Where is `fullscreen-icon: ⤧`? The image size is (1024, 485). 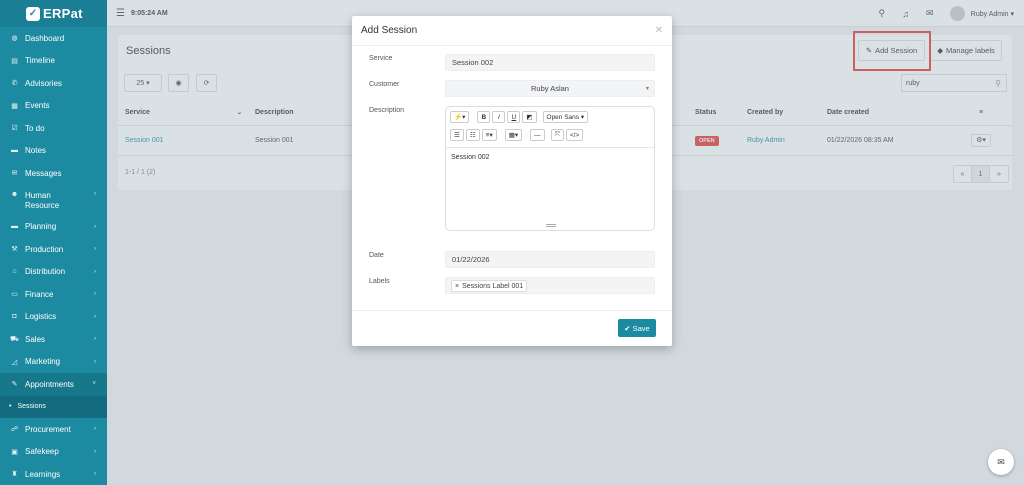 fullscreen-icon: ⤧ is located at coordinates (557, 135).